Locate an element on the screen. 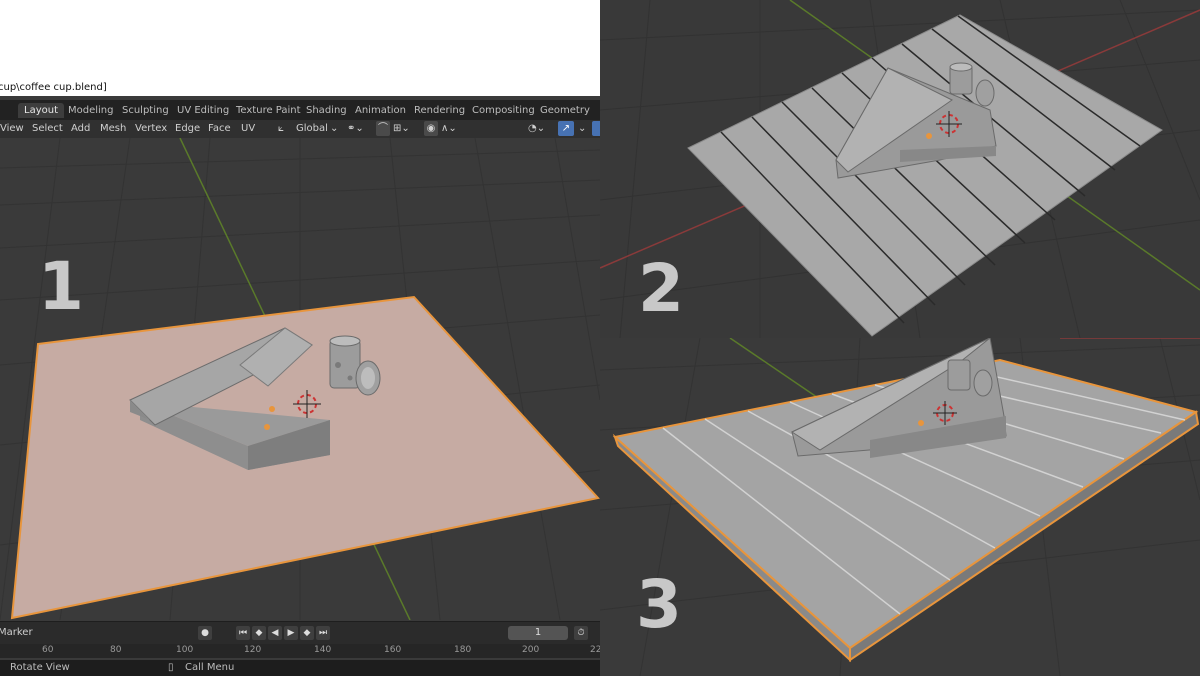 This screenshot has width=1200, height=676. tab-animation: Animation is located at coordinates (380, 110).